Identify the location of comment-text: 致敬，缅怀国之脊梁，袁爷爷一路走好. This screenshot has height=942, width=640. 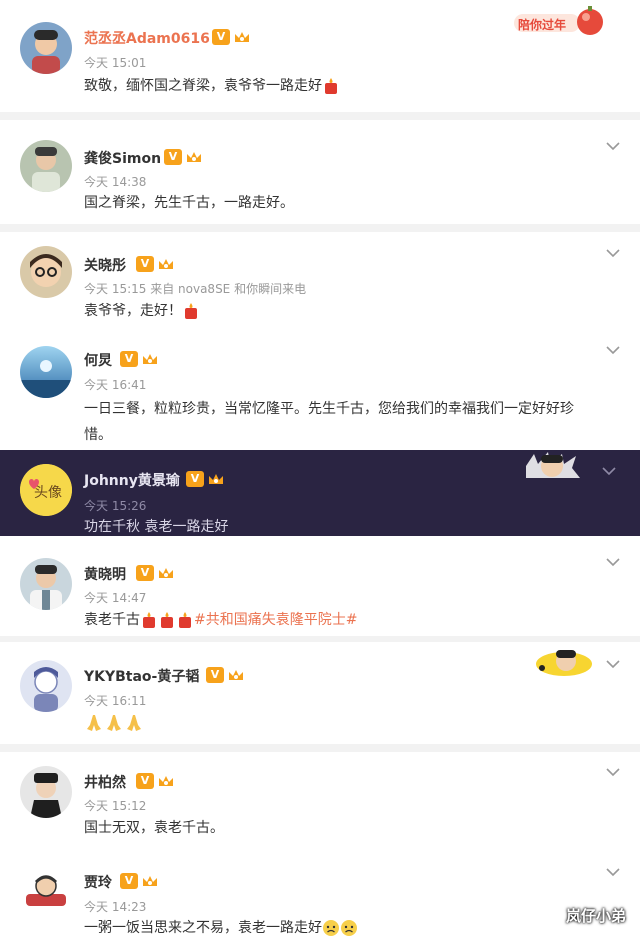
(354, 86).